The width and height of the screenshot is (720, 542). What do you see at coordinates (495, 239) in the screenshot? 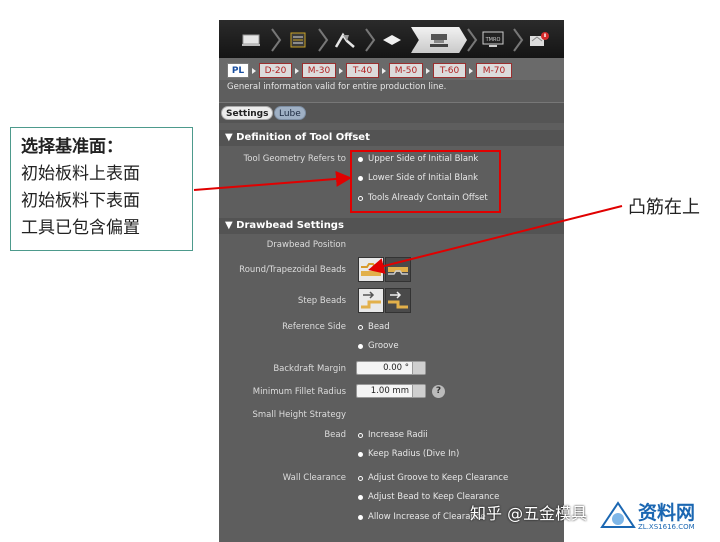
I see `arrow-to-bead-button` at bounding box center [495, 239].